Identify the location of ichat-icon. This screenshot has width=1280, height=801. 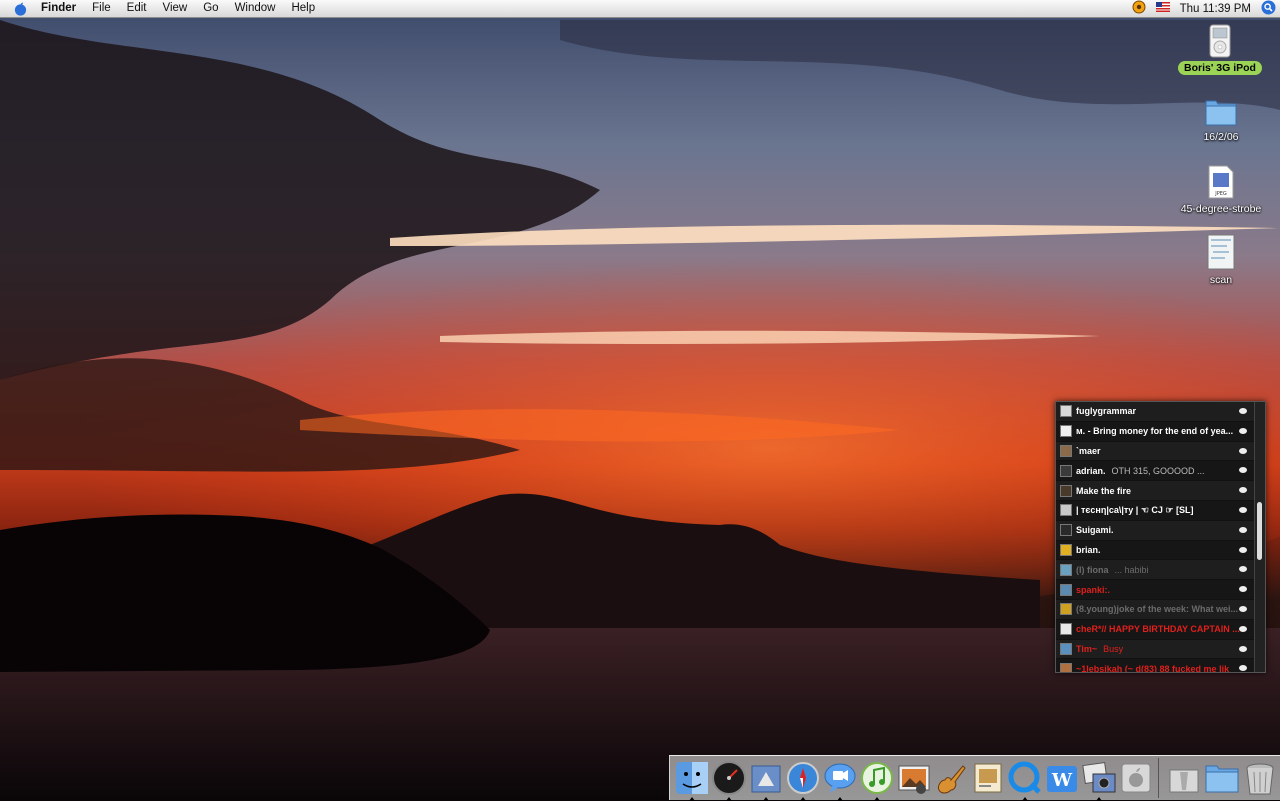
(840, 778).